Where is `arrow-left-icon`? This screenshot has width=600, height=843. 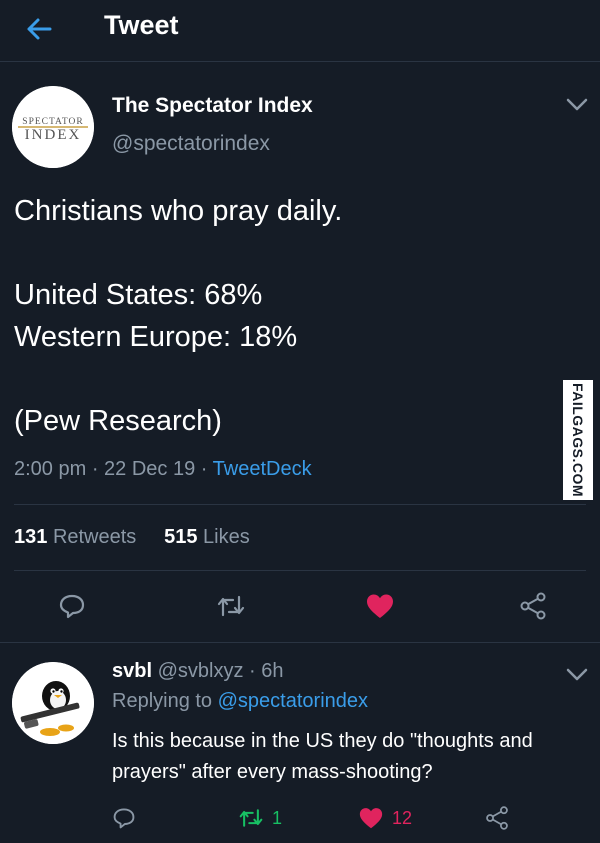
arrow-left-icon is located at coordinates (39, 29).